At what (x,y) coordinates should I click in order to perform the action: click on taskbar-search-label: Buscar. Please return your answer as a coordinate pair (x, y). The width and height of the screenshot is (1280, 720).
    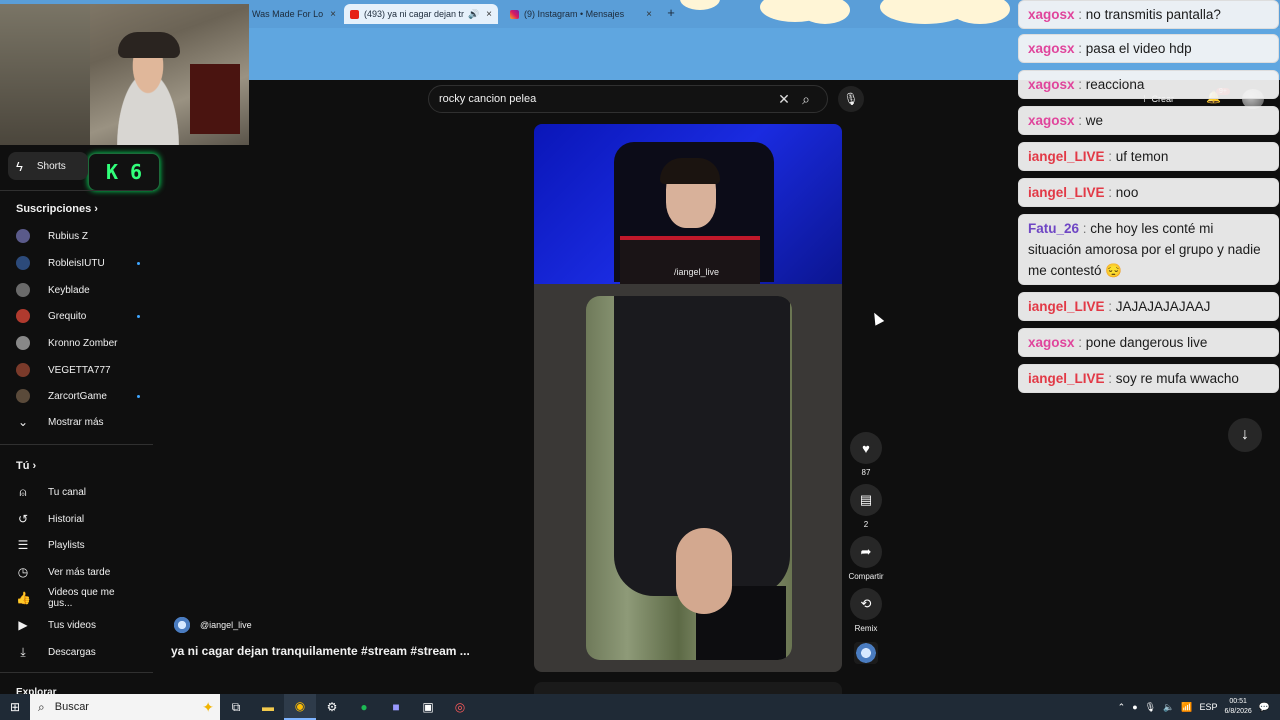
    Looking at the image, I should click on (71, 707).